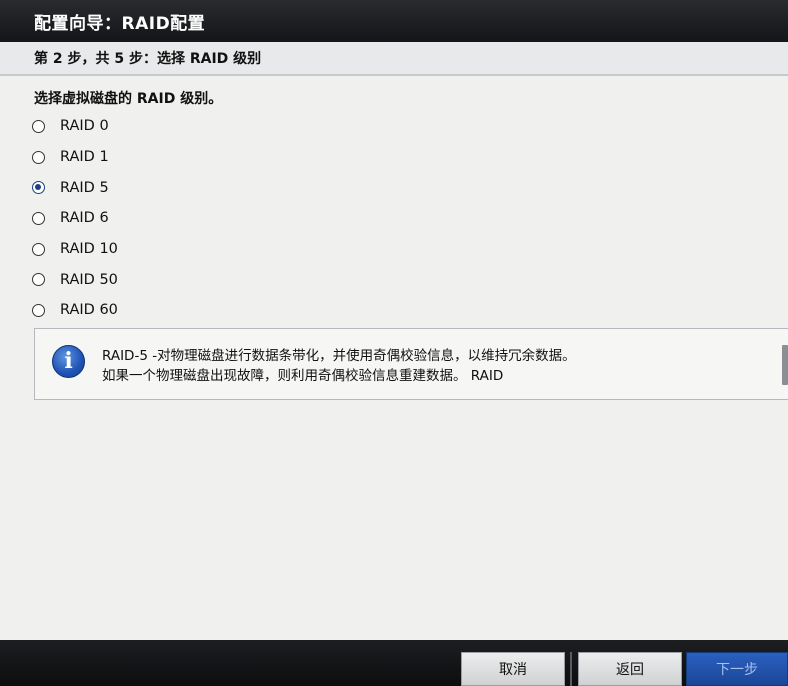 The height and width of the screenshot is (686, 788). I want to click on raid-5-radio, so click(38, 188).